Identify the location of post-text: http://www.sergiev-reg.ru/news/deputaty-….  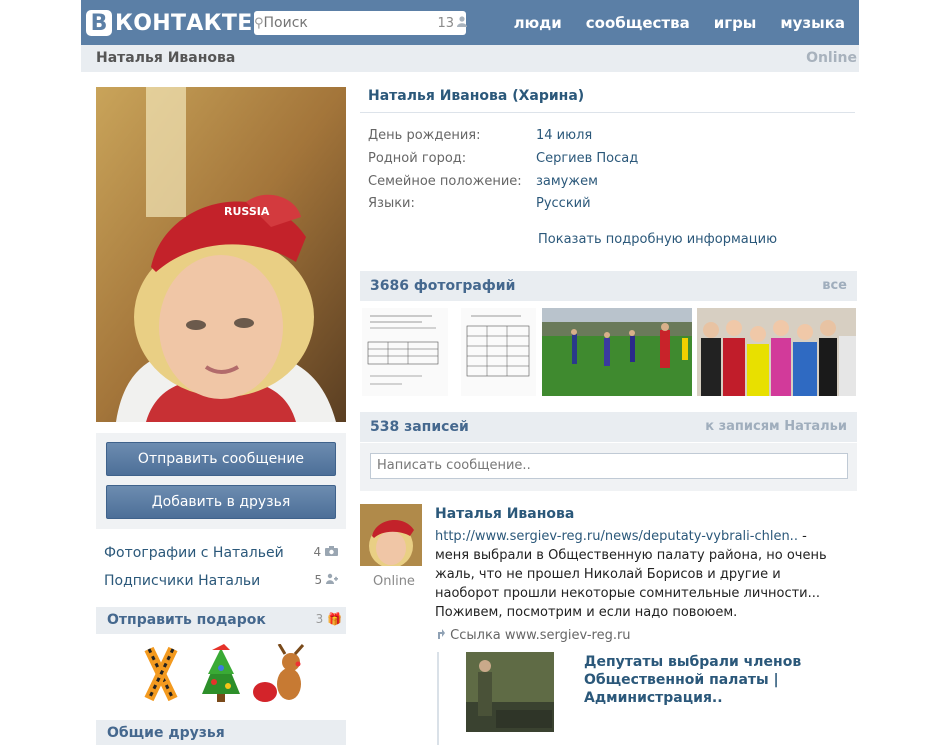
(635, 574).